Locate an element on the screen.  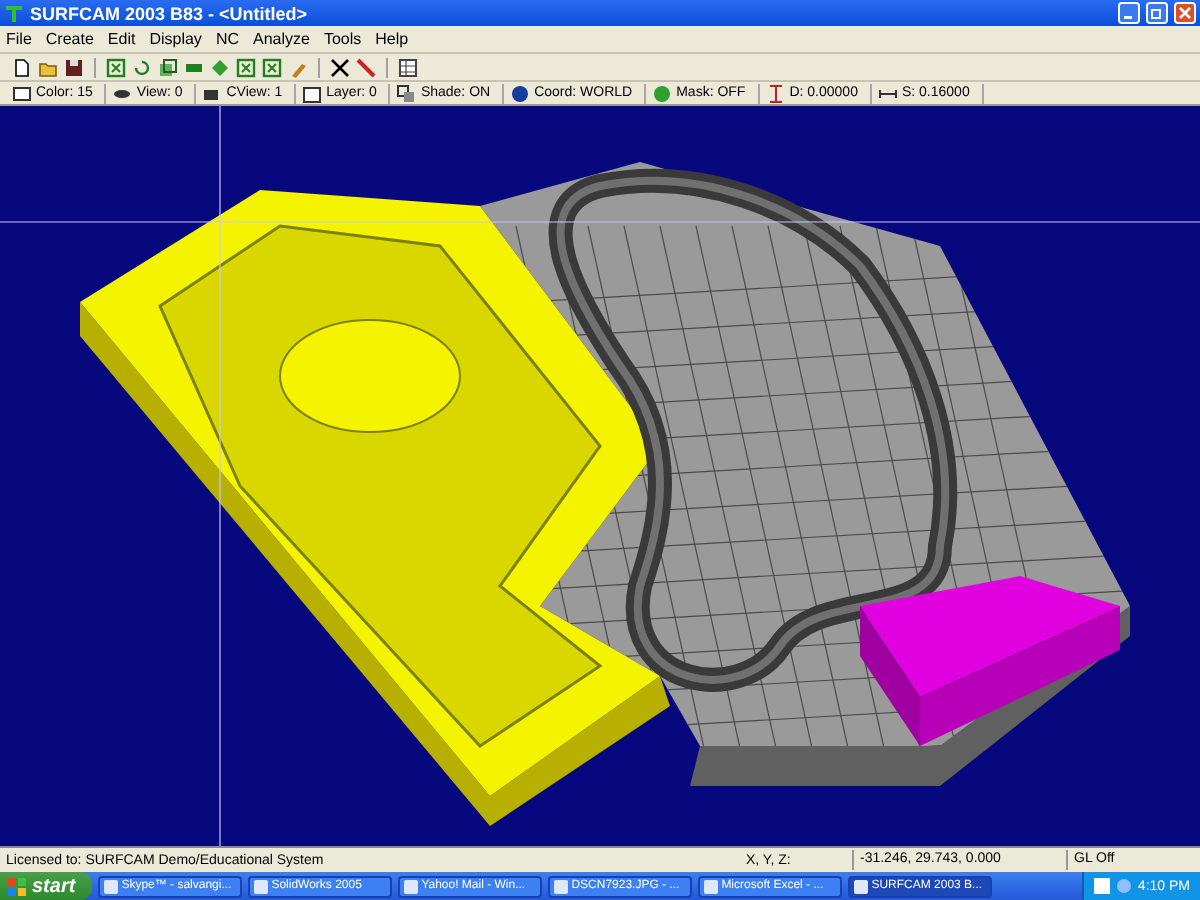
restore-icon is located at coordinates (1157, 13).